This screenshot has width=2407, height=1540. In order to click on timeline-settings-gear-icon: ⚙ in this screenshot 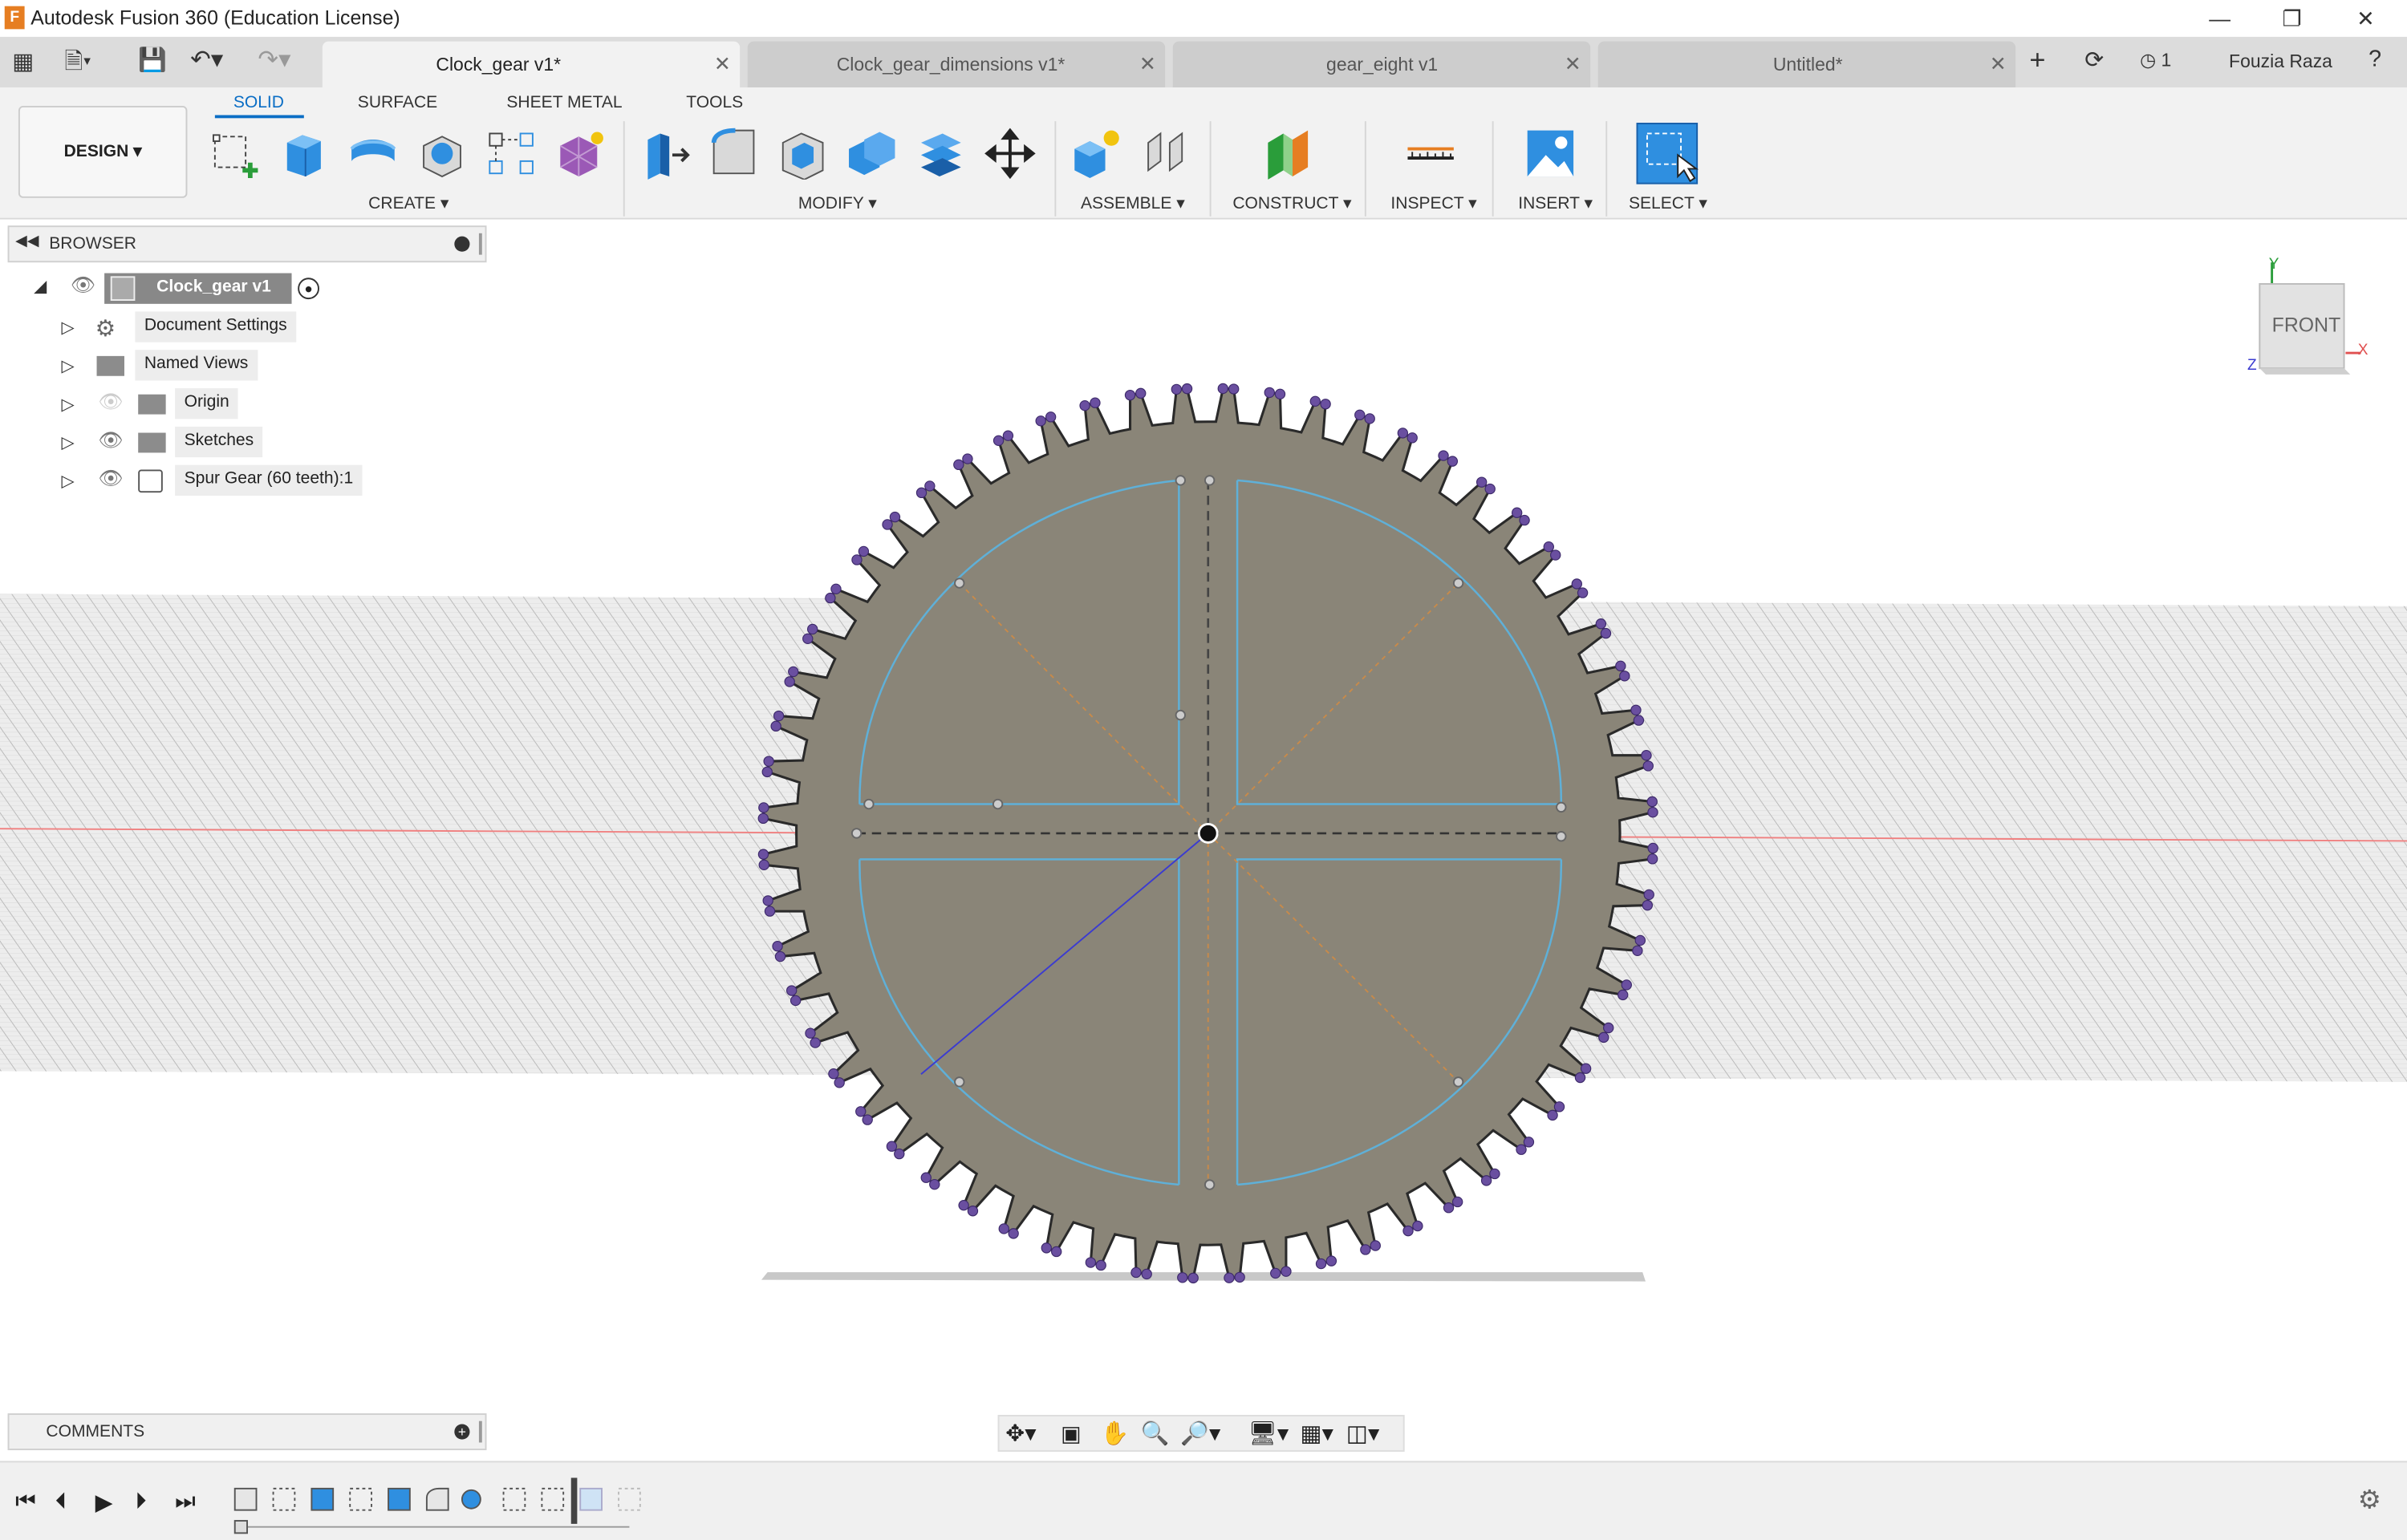, I will do `click(2370, 1500)`.